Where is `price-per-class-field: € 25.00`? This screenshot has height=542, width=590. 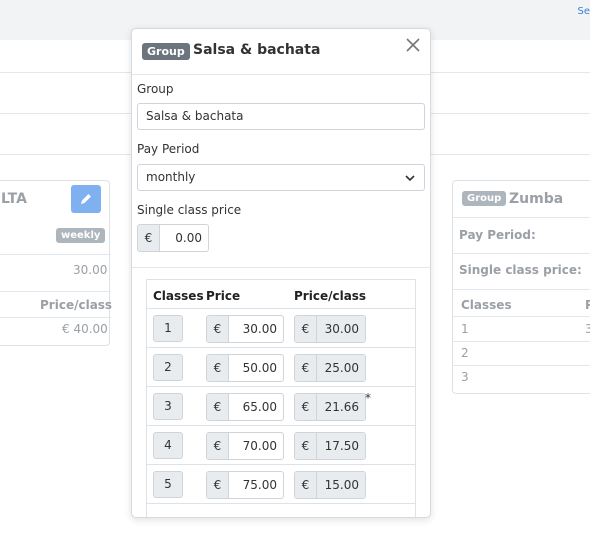 price-per-class-field: € 25.00 is located at coordinates (330, 368).